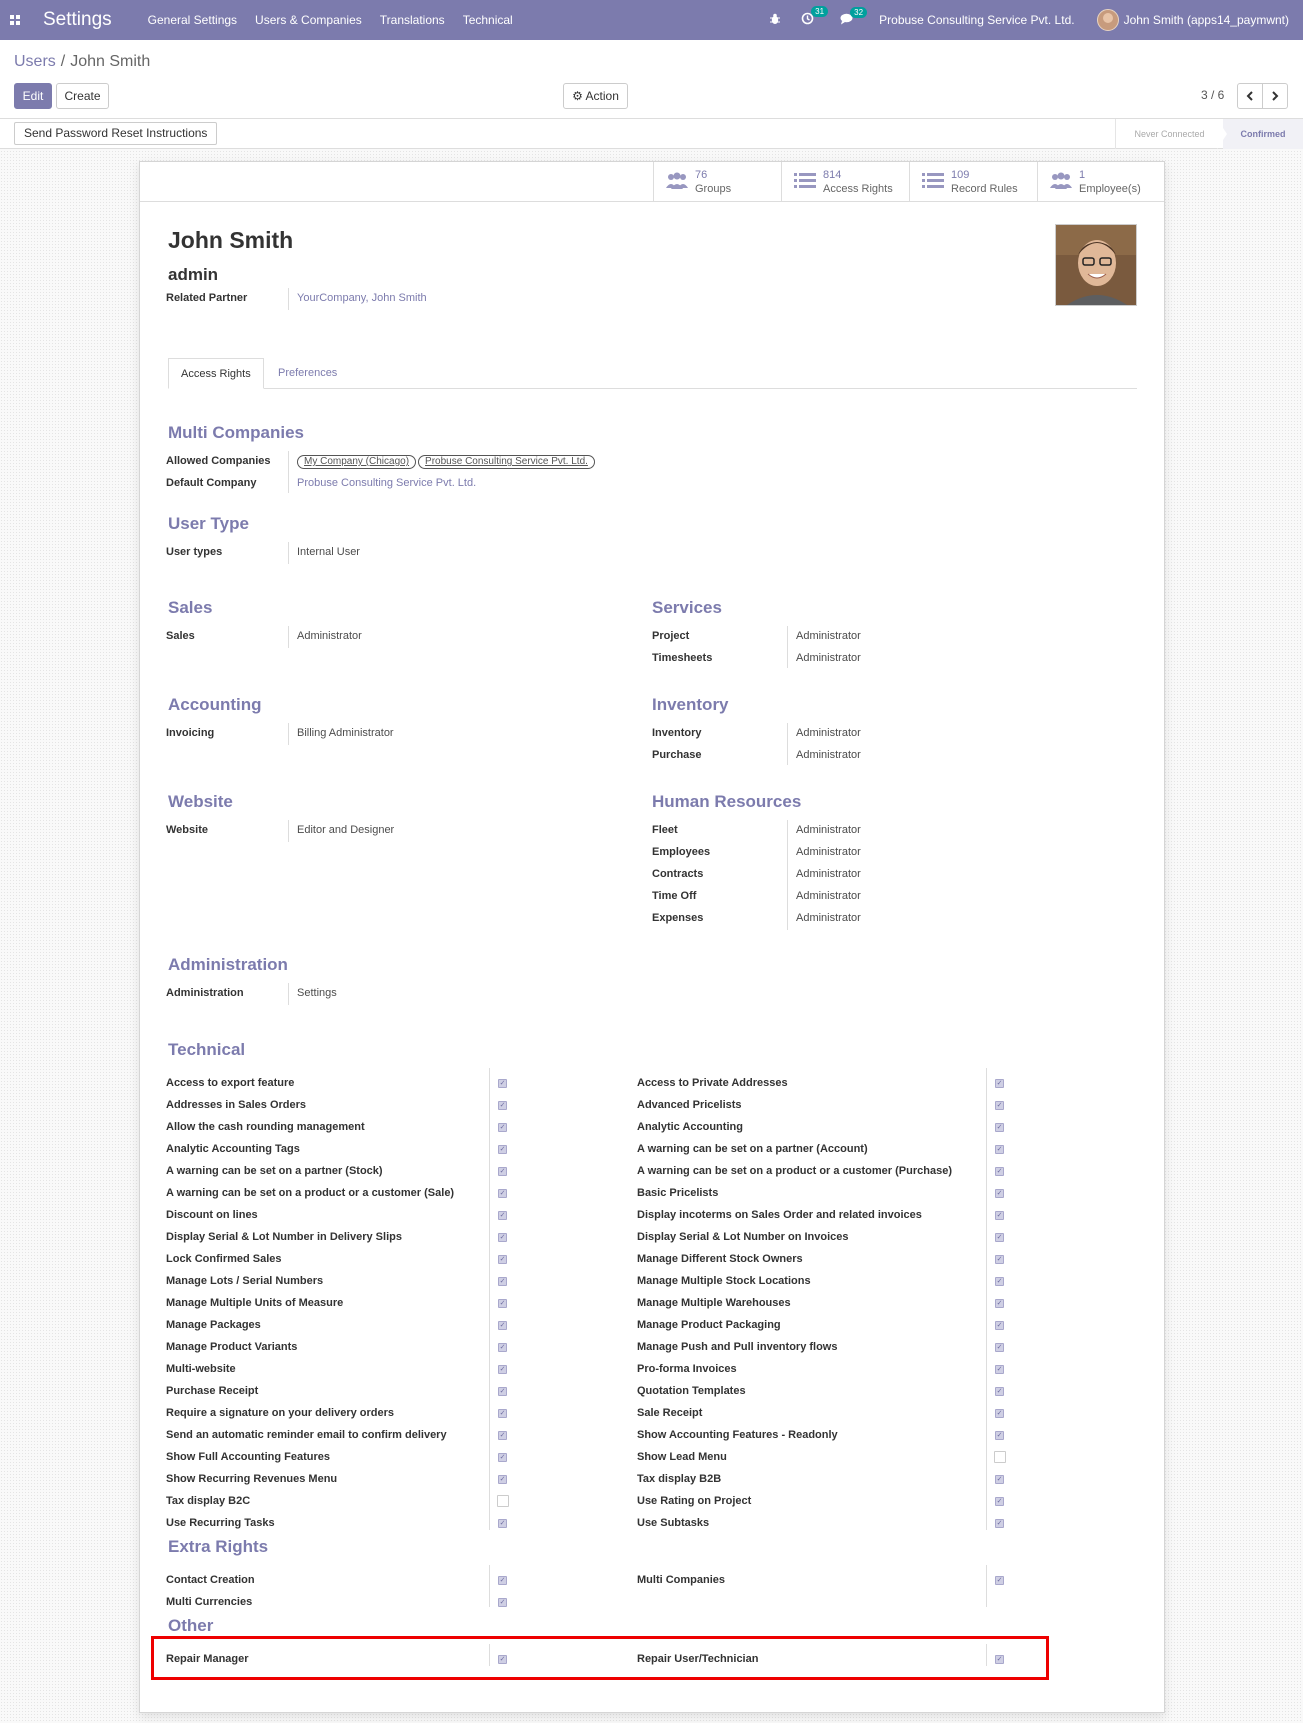 Image resolution: width=1303 pixels, height=1723 pixels. What do you see at coordinates (976, 20) in the screenshot?
I see `company-switcher: Probuse Consulting Service Pvt. Ltd.` at bounding box center [976, 20].